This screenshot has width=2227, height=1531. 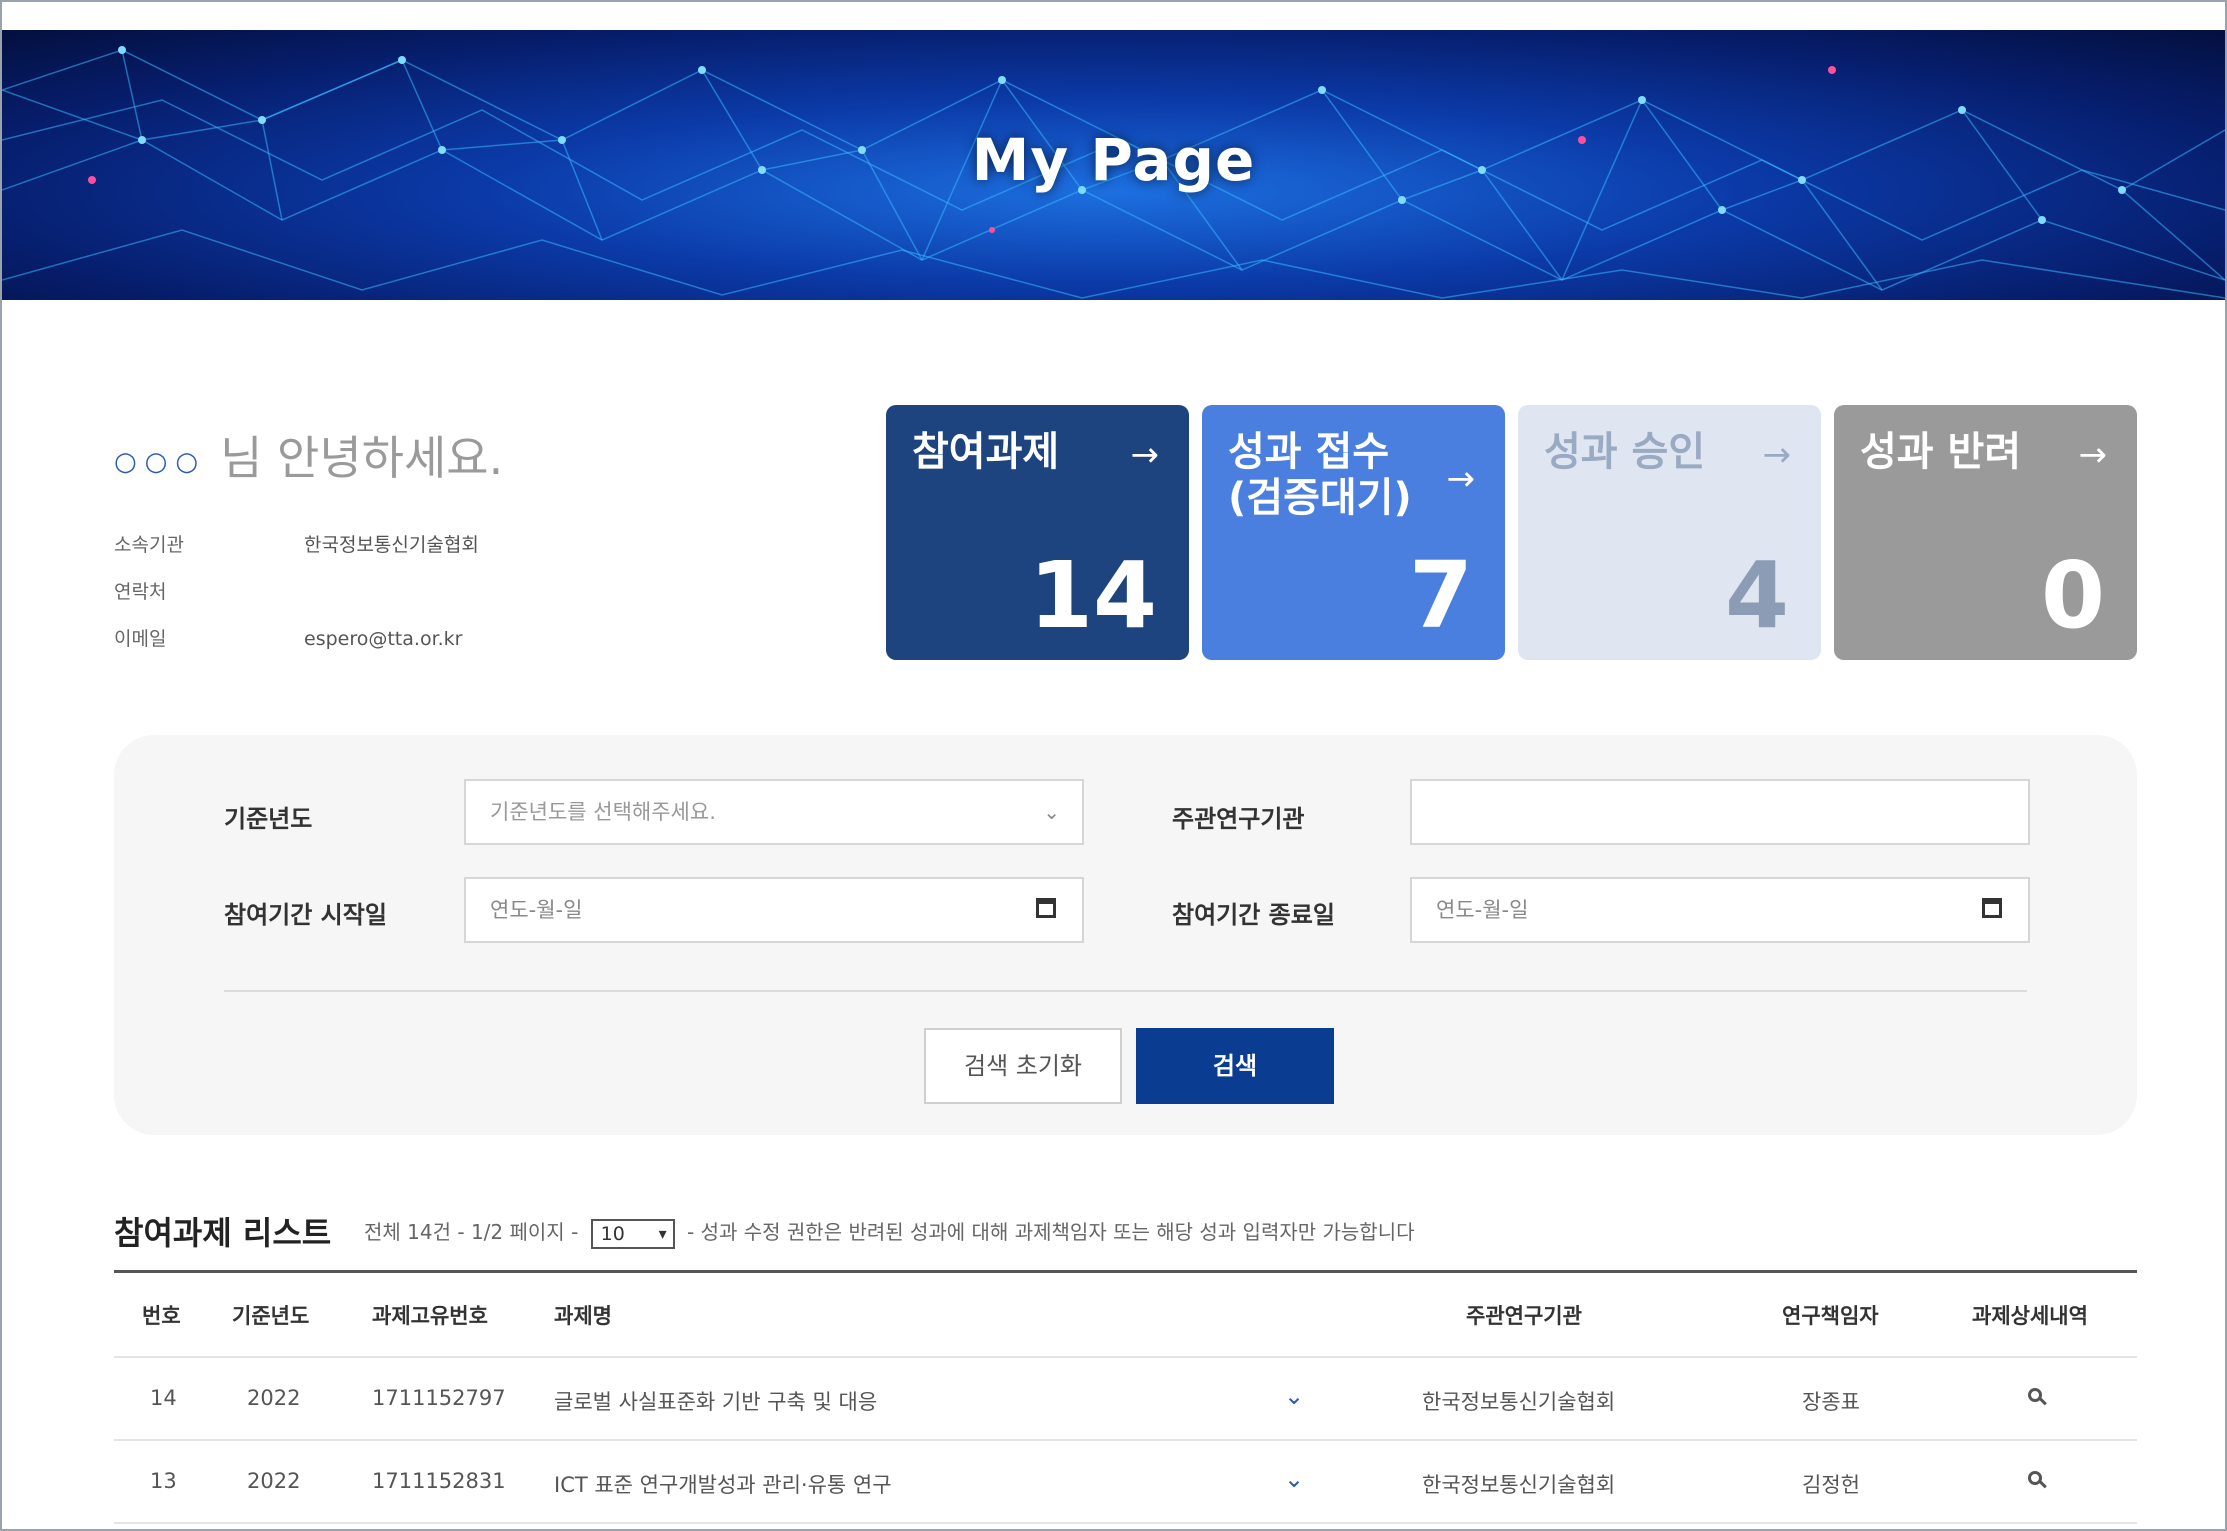 I want to click on end-date-placeholder: 연도-월-일, so click(x=1482, y=910).